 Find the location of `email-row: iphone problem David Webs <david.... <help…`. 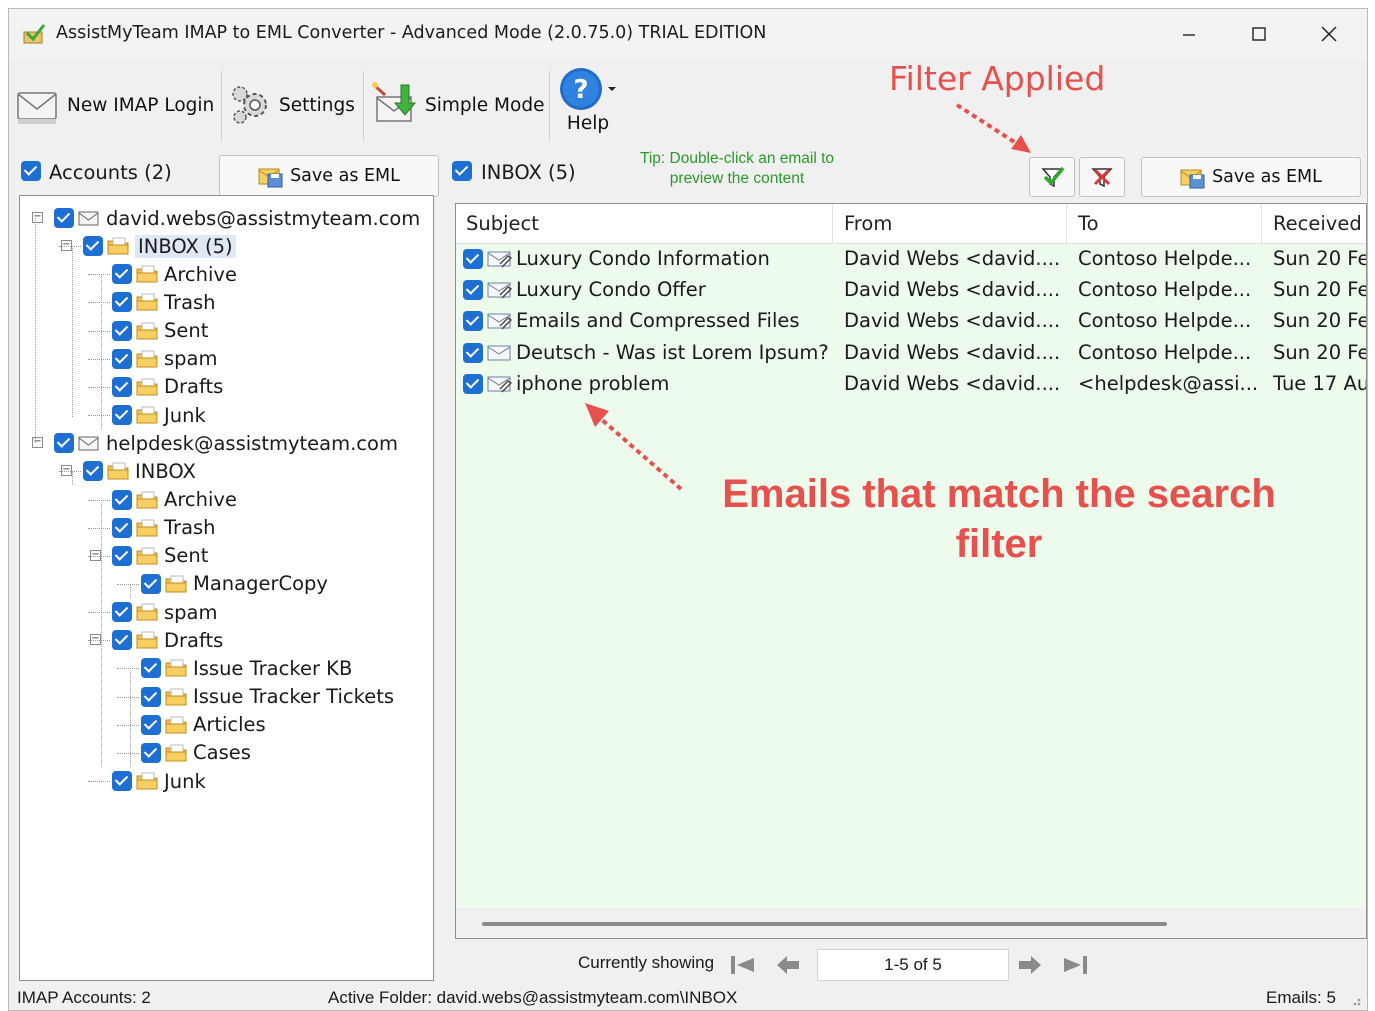

email-row: iphone problem David Webs <david.... <help… is located at coordinates (911, 384).